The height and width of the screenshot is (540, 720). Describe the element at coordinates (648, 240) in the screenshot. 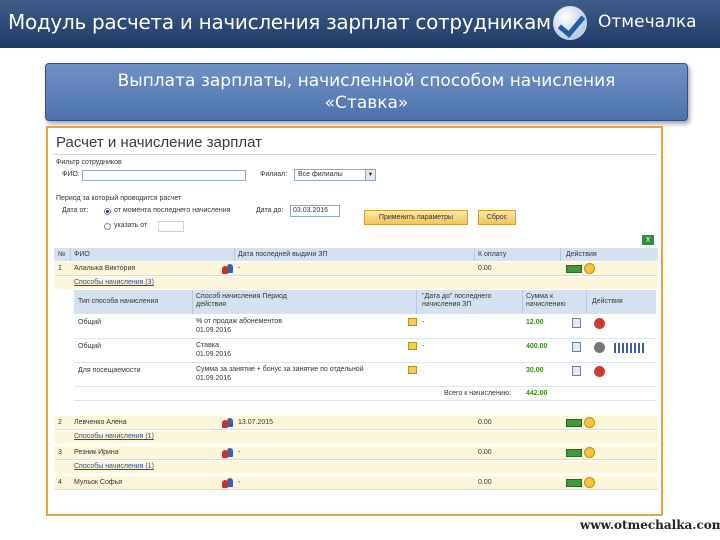

I see `excel-export-icon: X` at that location.